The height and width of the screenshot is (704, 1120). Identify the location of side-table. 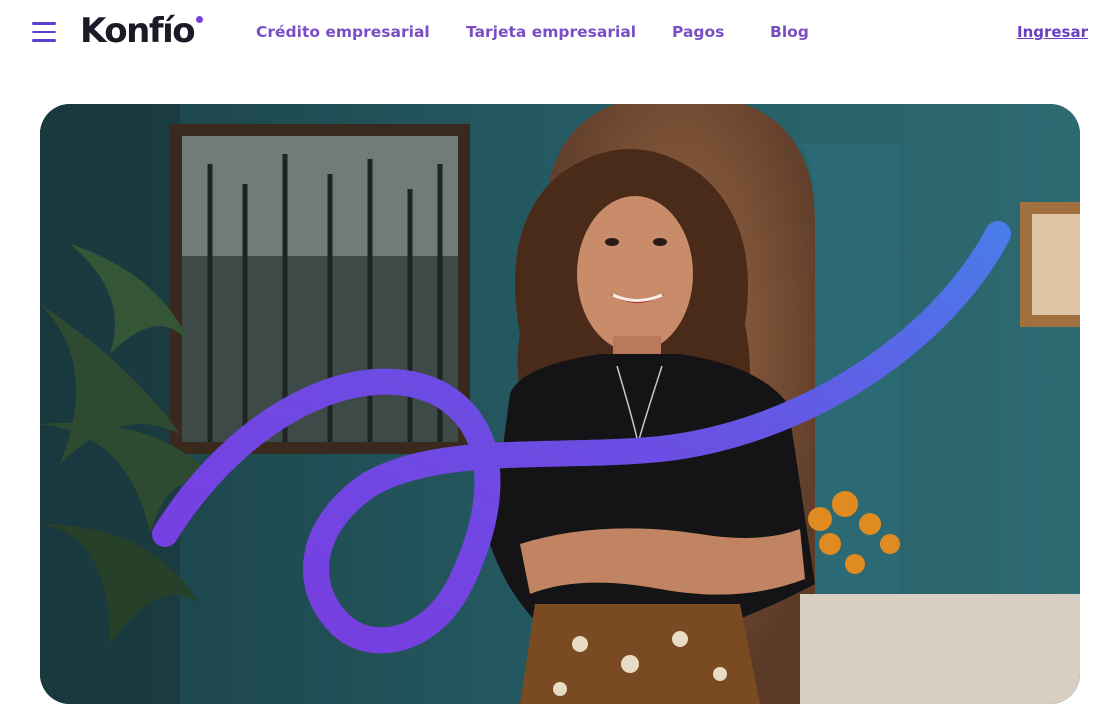
(940, 649).